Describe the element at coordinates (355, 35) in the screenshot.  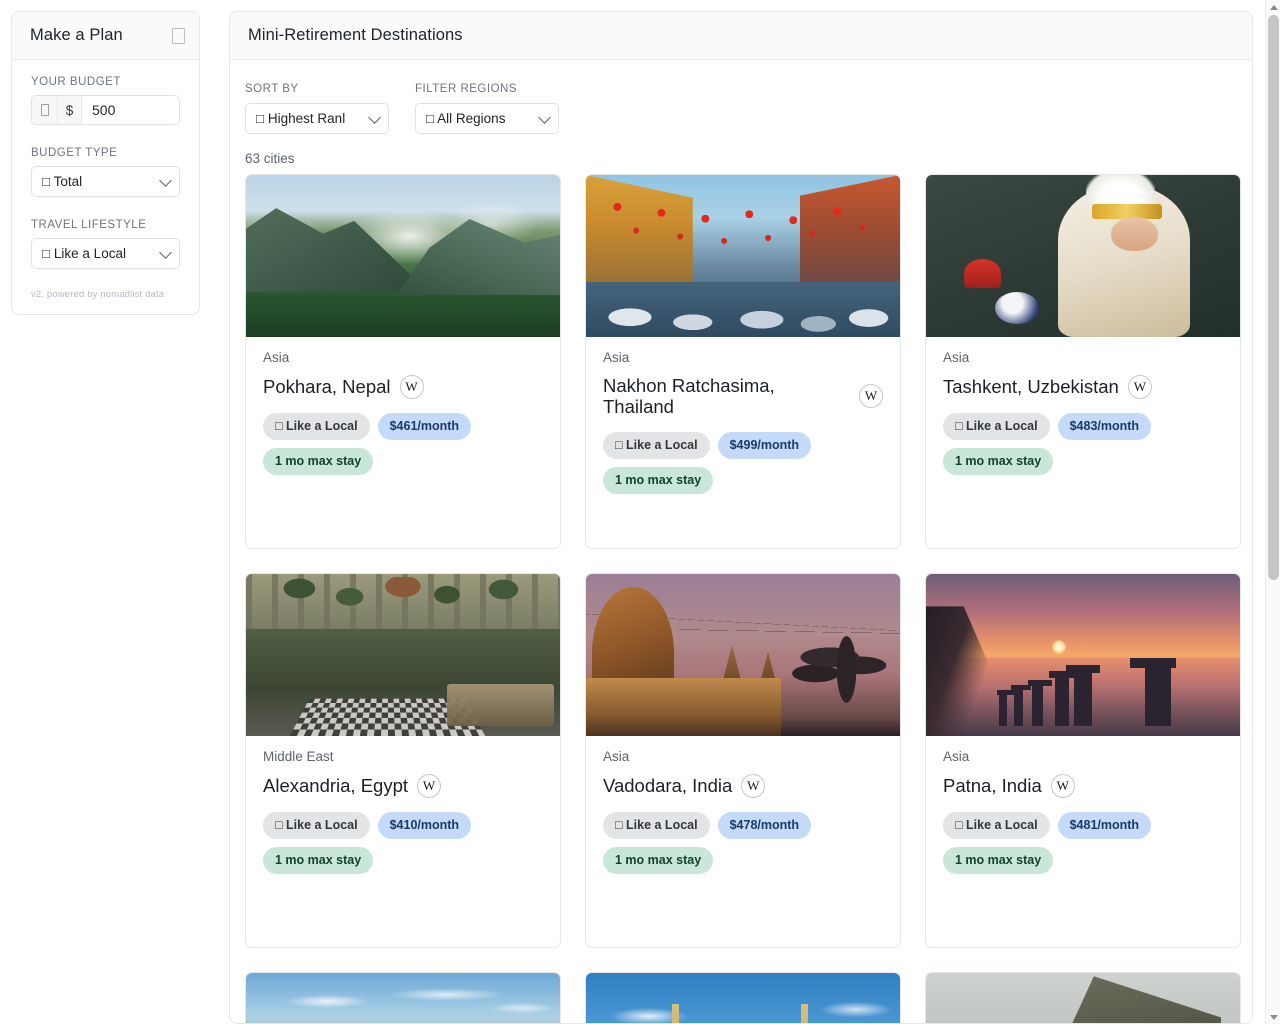
I see `page-title: Mini-Retirement Destinations` at that location.